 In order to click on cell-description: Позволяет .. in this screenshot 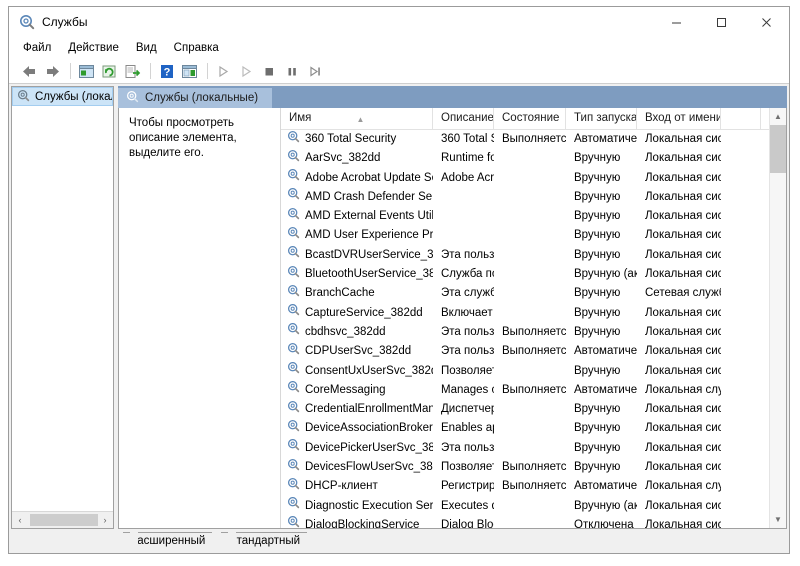, I will do `click(467, 467)`.